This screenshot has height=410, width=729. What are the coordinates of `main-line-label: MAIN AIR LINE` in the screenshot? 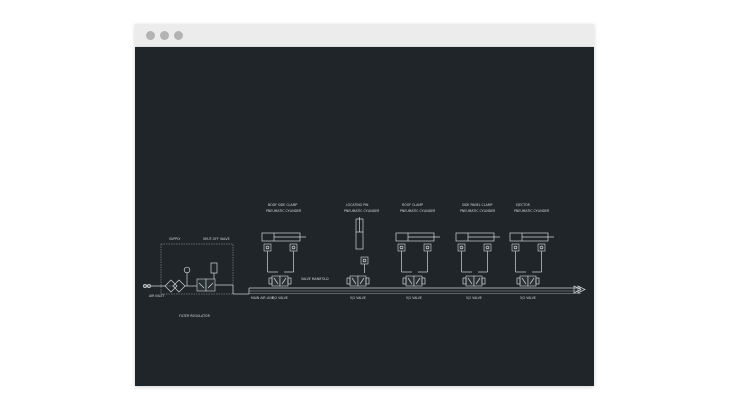 It's located at (262, 298).